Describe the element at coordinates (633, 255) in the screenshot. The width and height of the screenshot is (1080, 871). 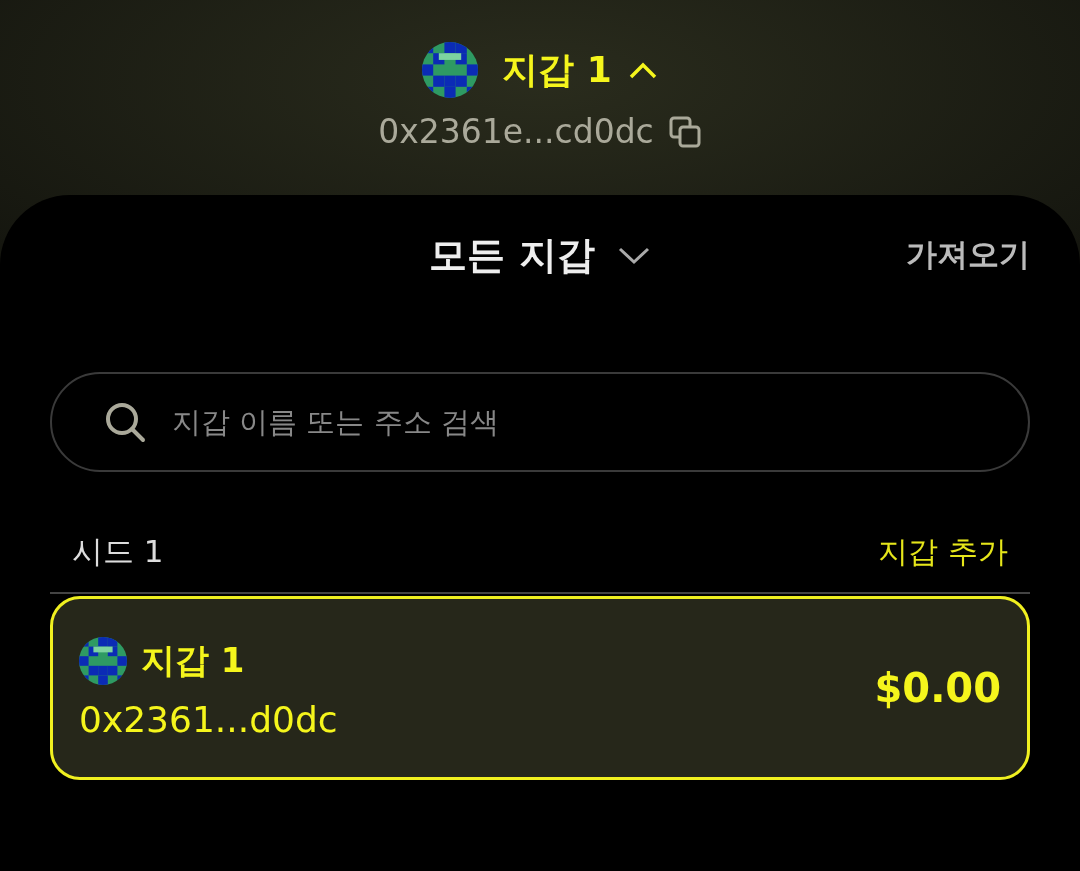
I see `chevron-down-icon` at that location.